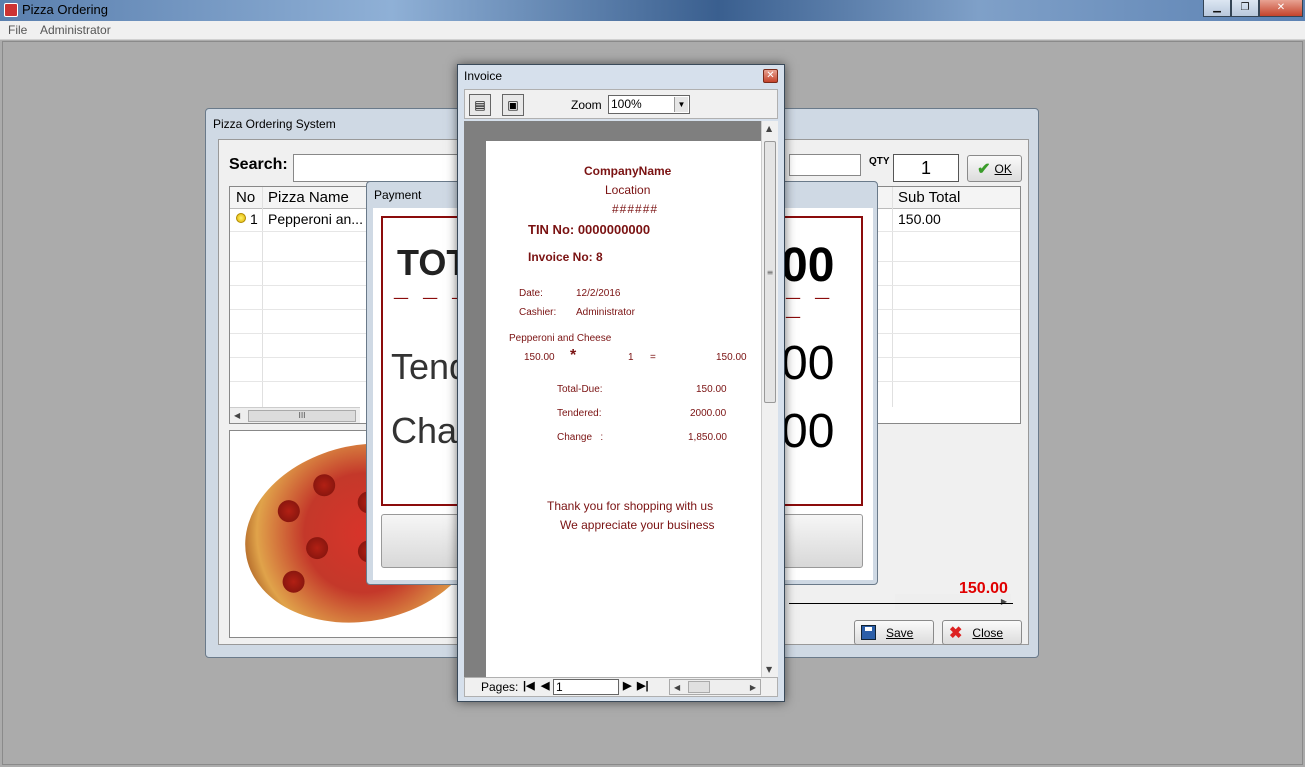 The height and width of the screenshot is (767, 1305). I want to click on app-title: Pizza Ordering, so click(65, 9).